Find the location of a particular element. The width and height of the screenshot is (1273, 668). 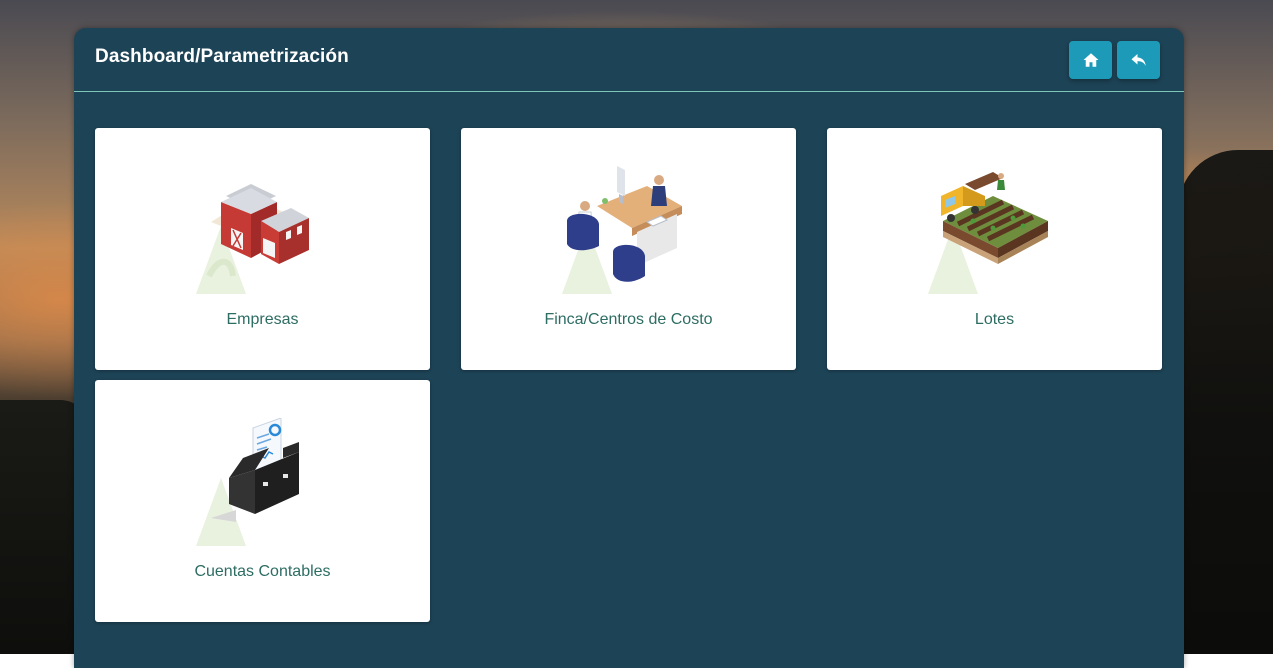

back-button is located at coordinates (1138, 60).